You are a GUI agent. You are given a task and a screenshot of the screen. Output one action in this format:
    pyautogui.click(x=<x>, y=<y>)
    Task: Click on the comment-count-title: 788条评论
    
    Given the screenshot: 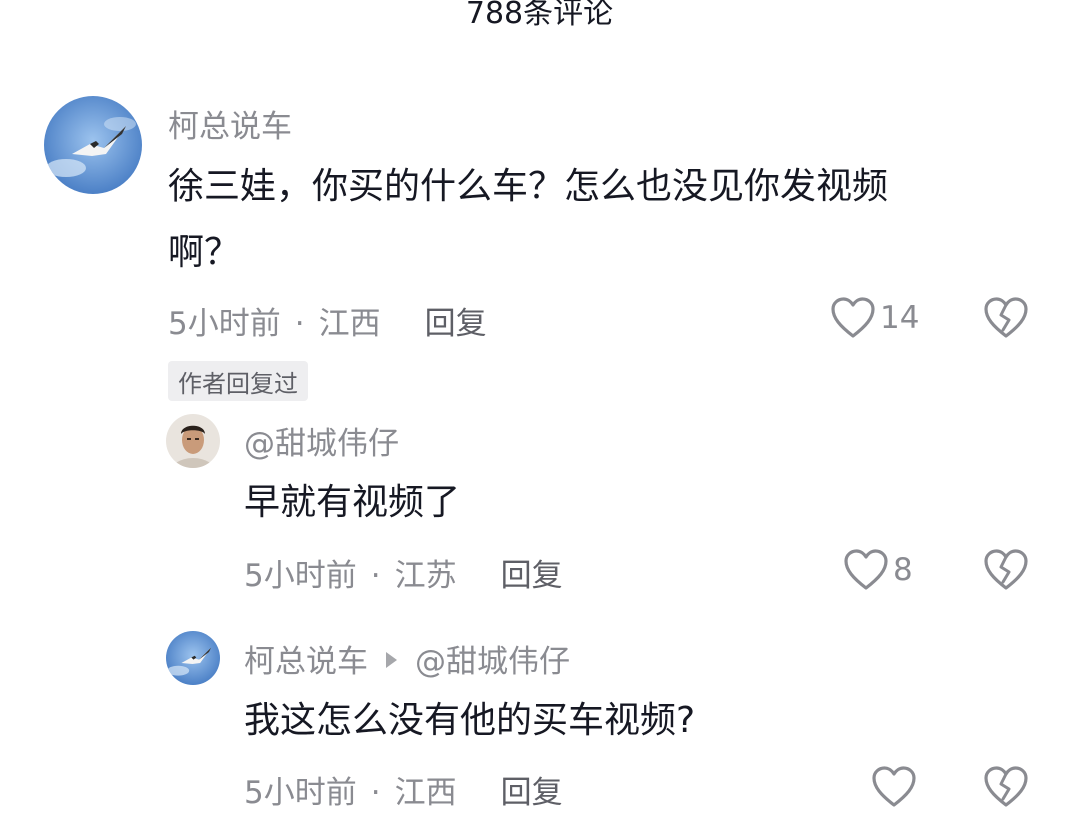 What is the action you would take?
    pyautogui.click(x=539, y=15)
    